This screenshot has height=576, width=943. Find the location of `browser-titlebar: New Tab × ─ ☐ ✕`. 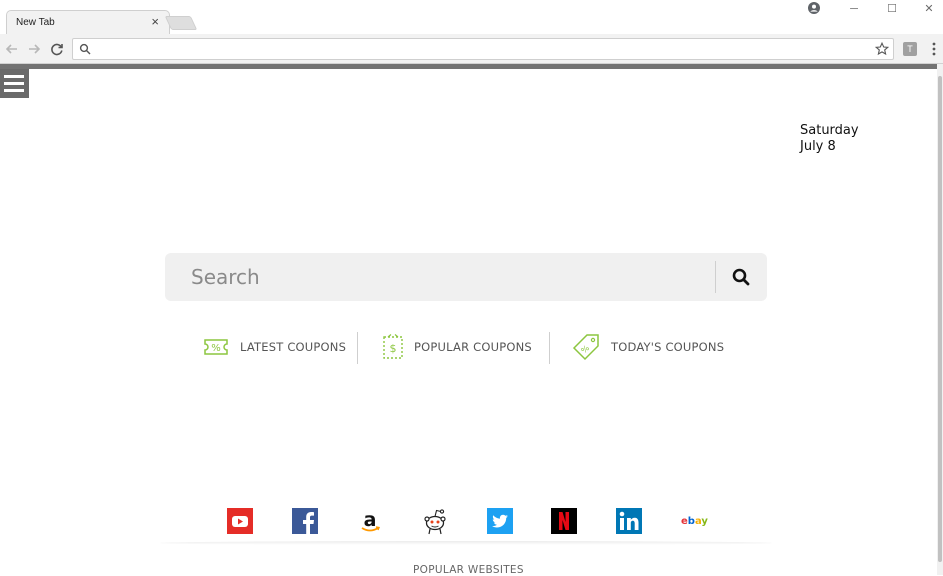

browser-titlebar: New Tab × ─ ☐ ✕ is located at coordinates (471, 17).